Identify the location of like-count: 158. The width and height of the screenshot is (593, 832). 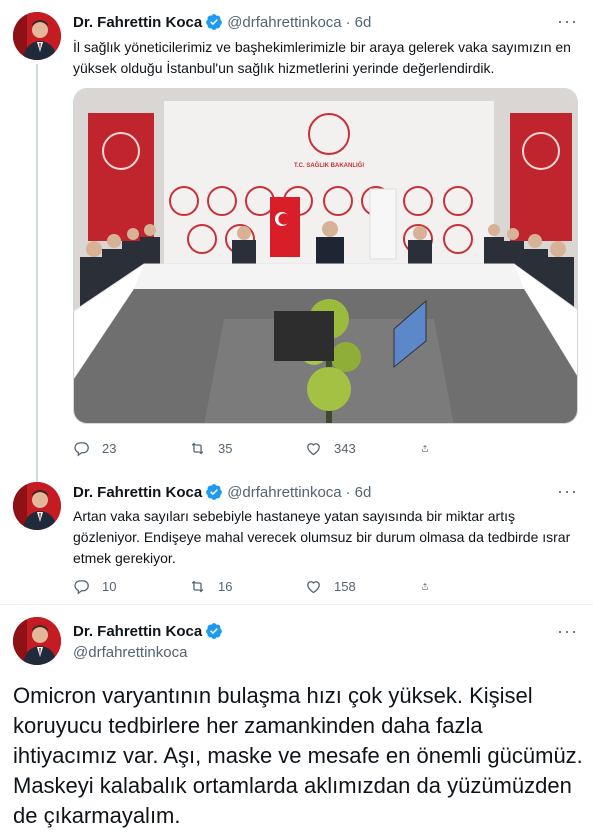
(345, 586).